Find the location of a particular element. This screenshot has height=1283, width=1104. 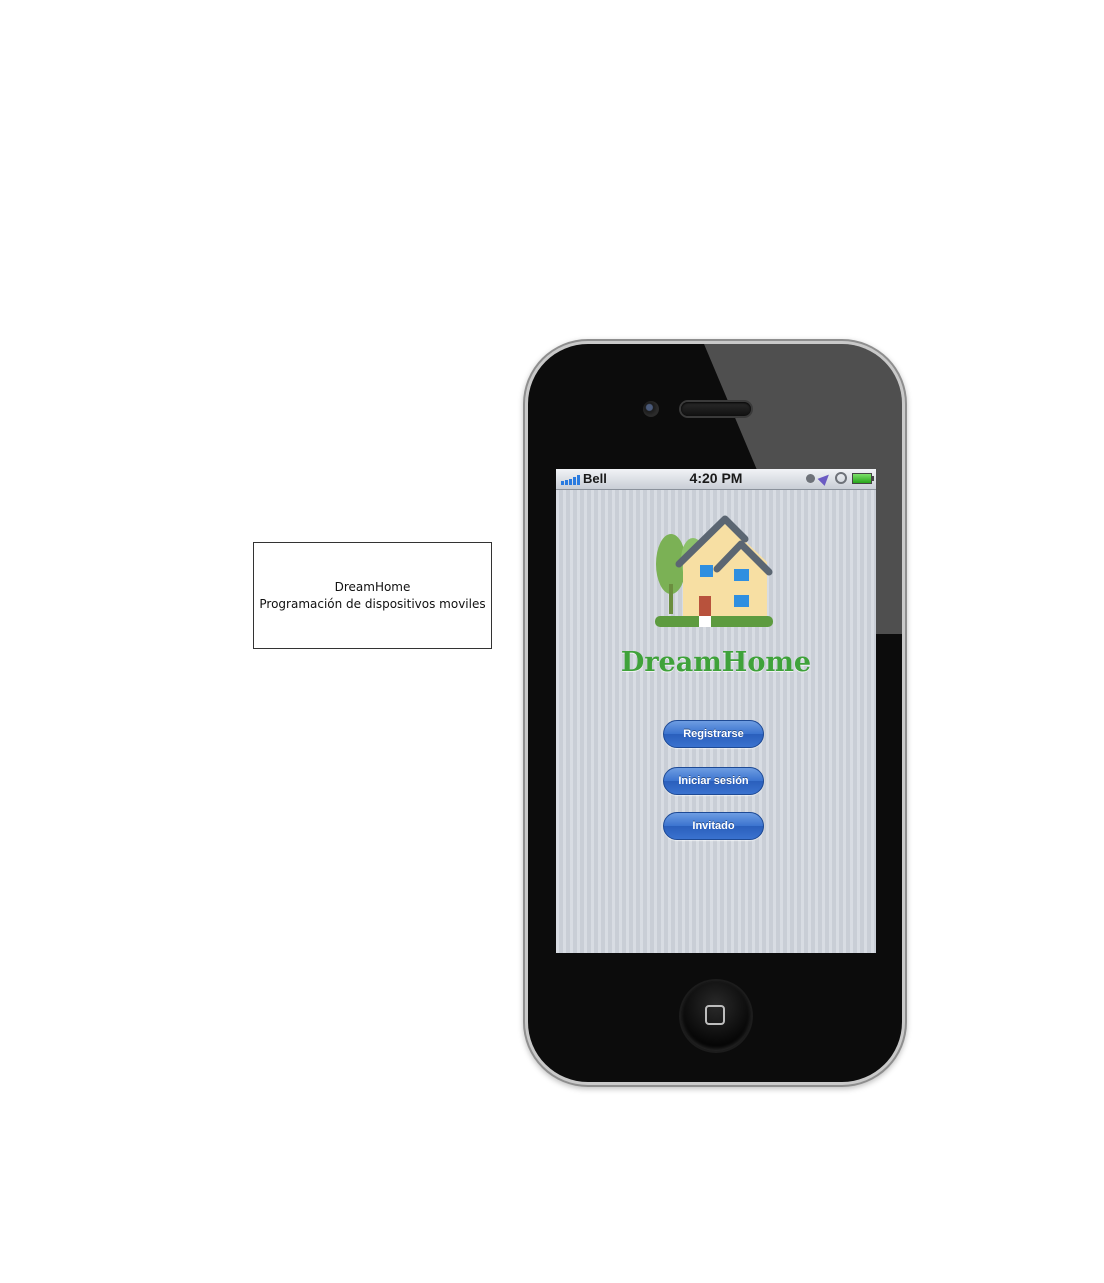

status-bar: Bell 4:20 PM is located at coordinates (716, 479).